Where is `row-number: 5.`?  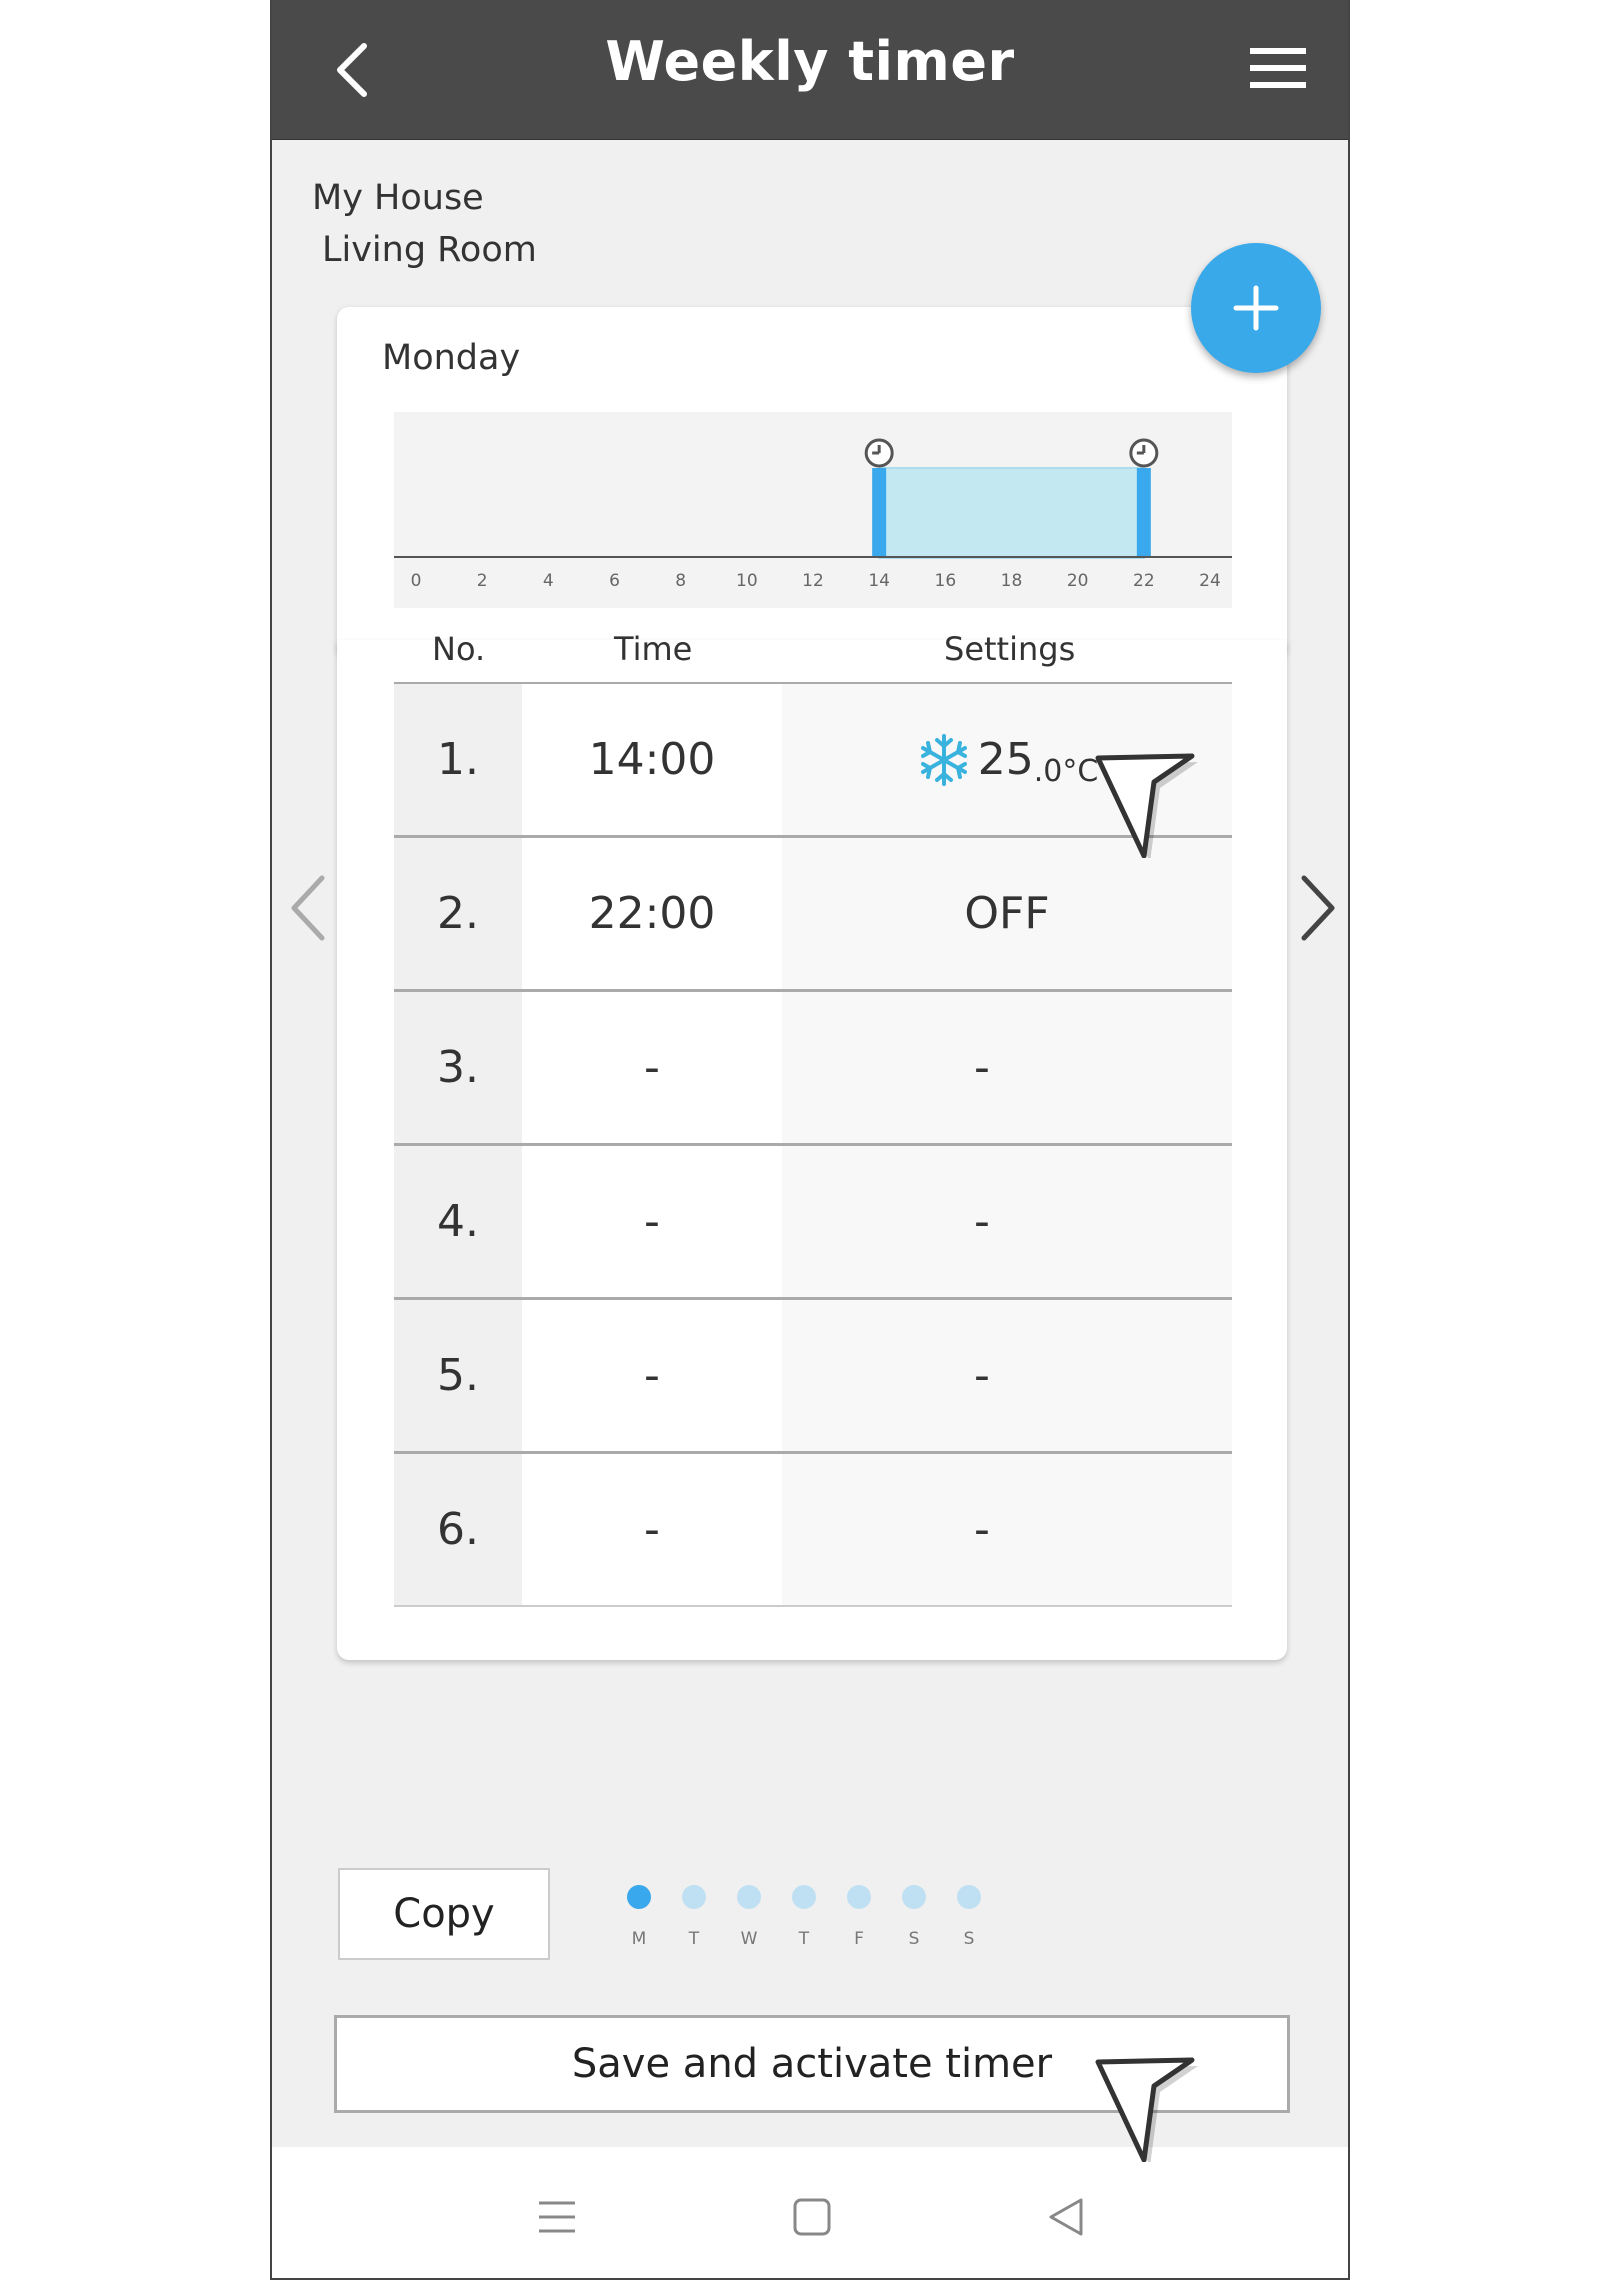 row-number: 5. is located at coordinates (458, 1375).